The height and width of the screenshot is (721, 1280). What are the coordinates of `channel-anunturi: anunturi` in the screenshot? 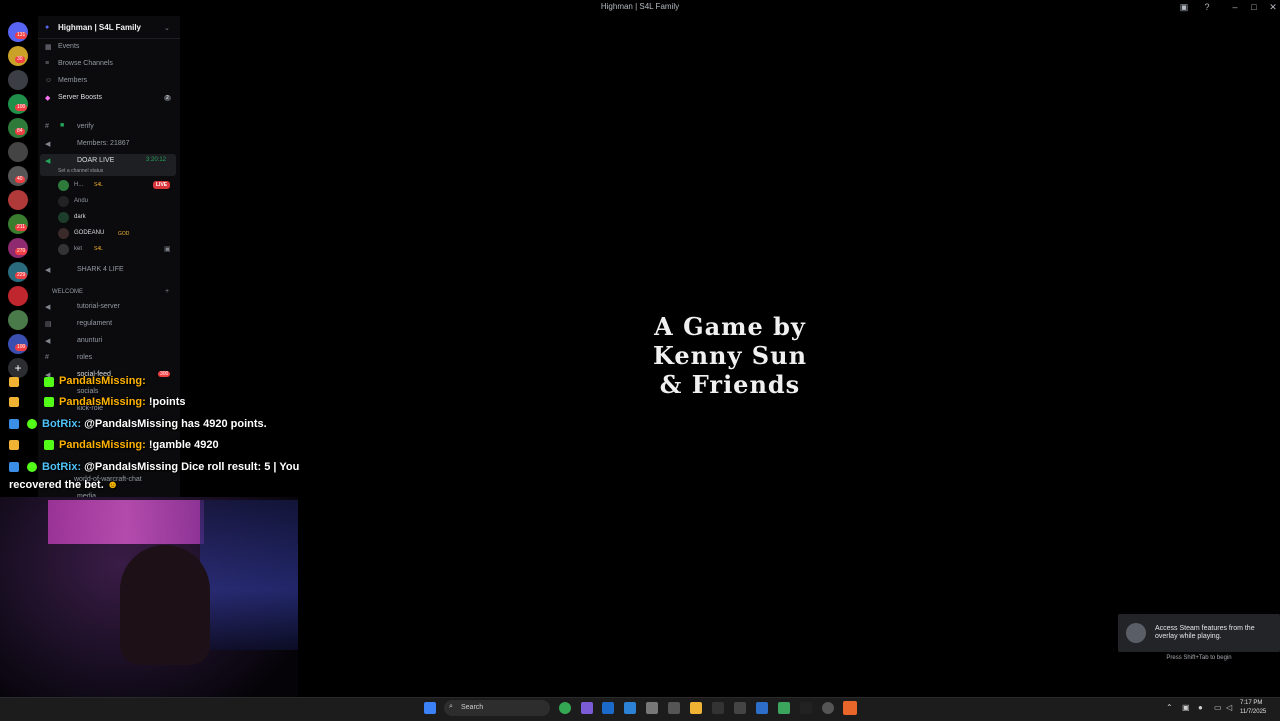 It's located at (89, 340).